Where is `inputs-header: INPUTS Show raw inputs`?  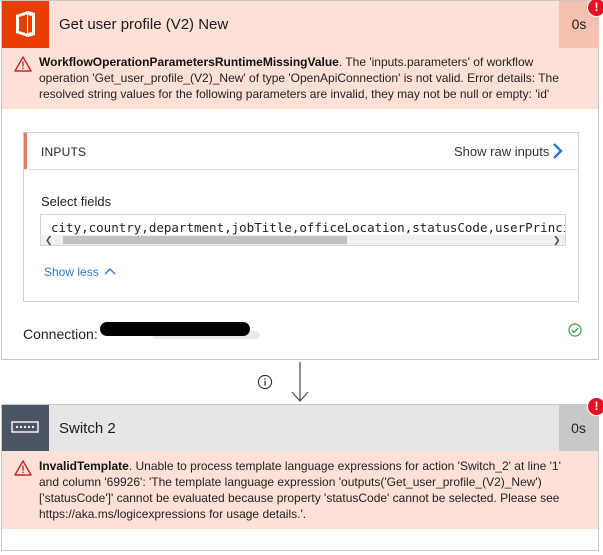 inputs-header: INPUTS Show raw inputs is located at coordinates (301, 151).